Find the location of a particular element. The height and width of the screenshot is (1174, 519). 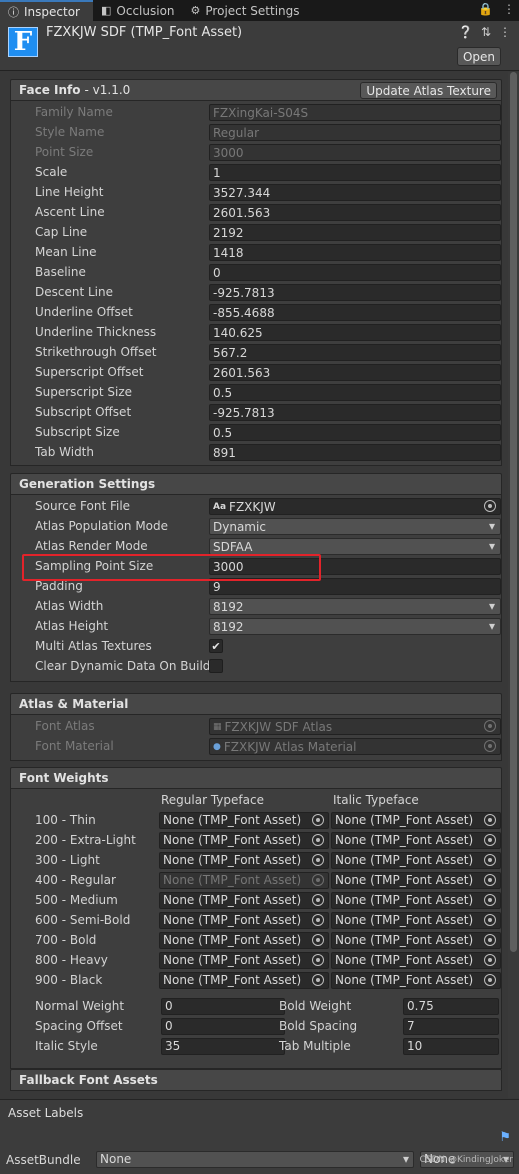

multi-atlas-checkbox: ✔ is located at coordinates (216, 646).